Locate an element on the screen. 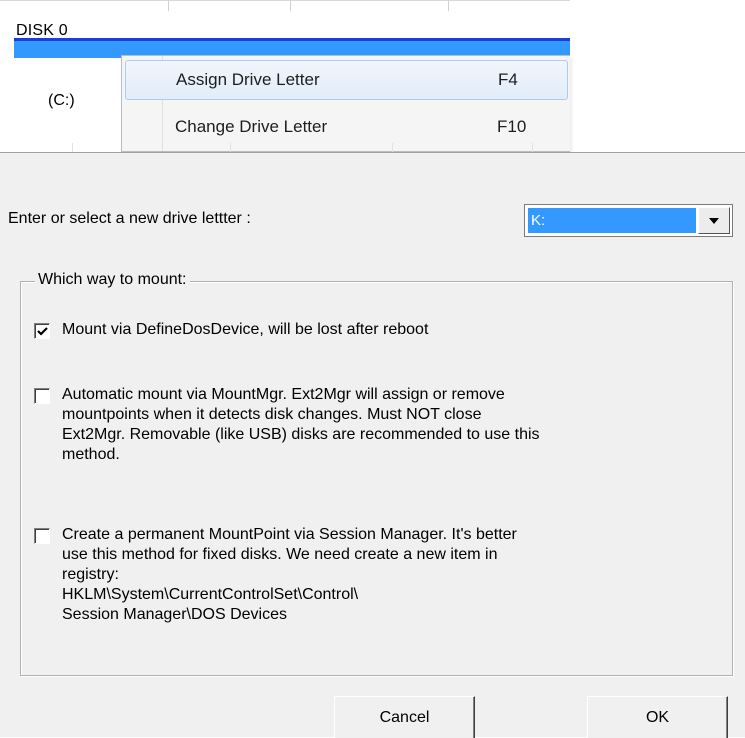  volume-label: (C:) is located at coordinates (61, 101).